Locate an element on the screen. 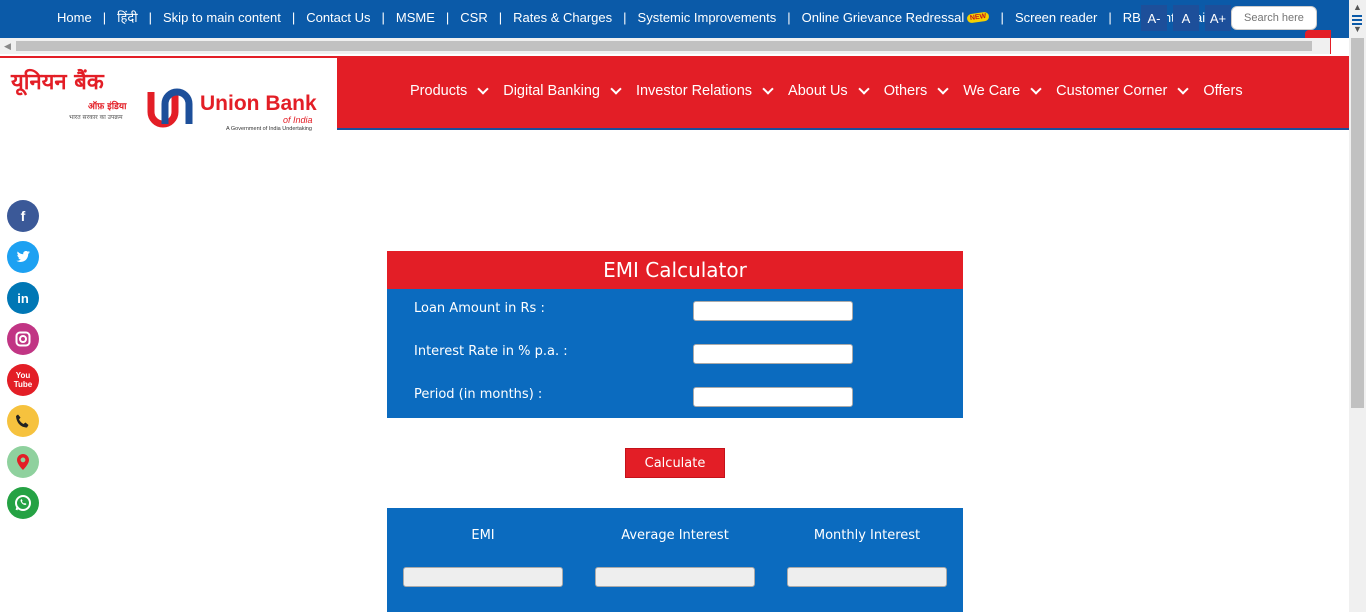 The height and width of the screenshot is (612, 1366). facebook-icon: f is located at coordinates (23, 216).